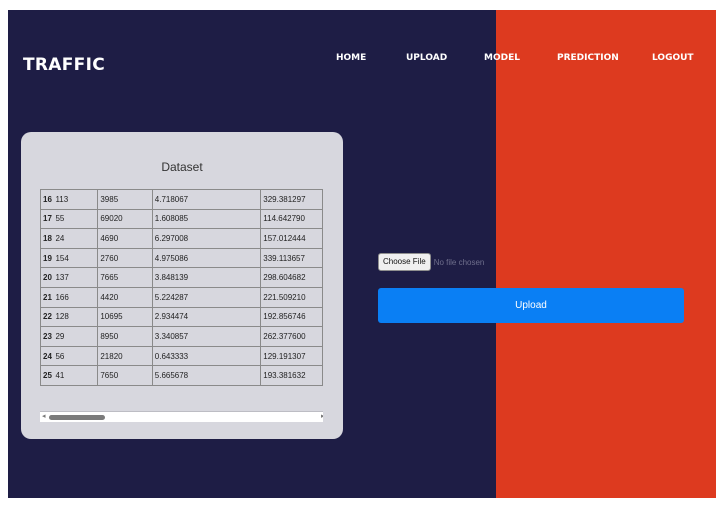 The height and width of the screenshot is (527, 724). I want to click on brand-logo: TRAFFIC, so click(64, 65).